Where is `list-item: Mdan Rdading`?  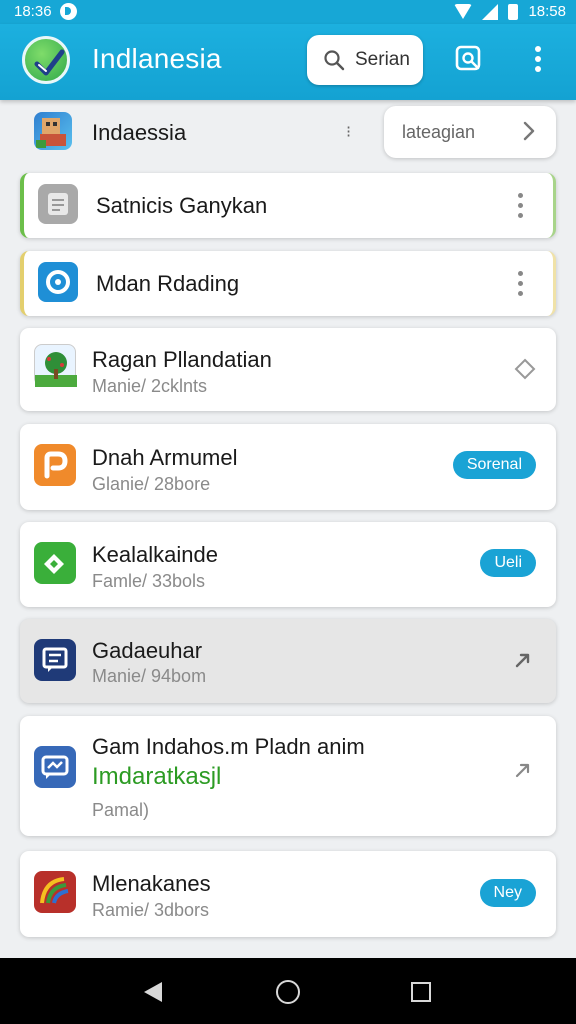
list-item: Mdan Rdading is located at coordinates (288, 283).